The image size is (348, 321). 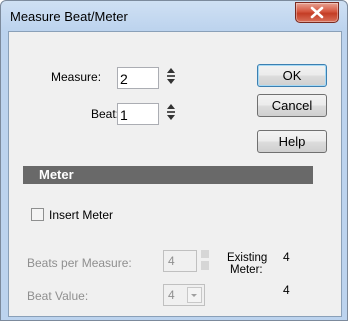 I want to click on ok-button: OK, so click(x=292, y=75).